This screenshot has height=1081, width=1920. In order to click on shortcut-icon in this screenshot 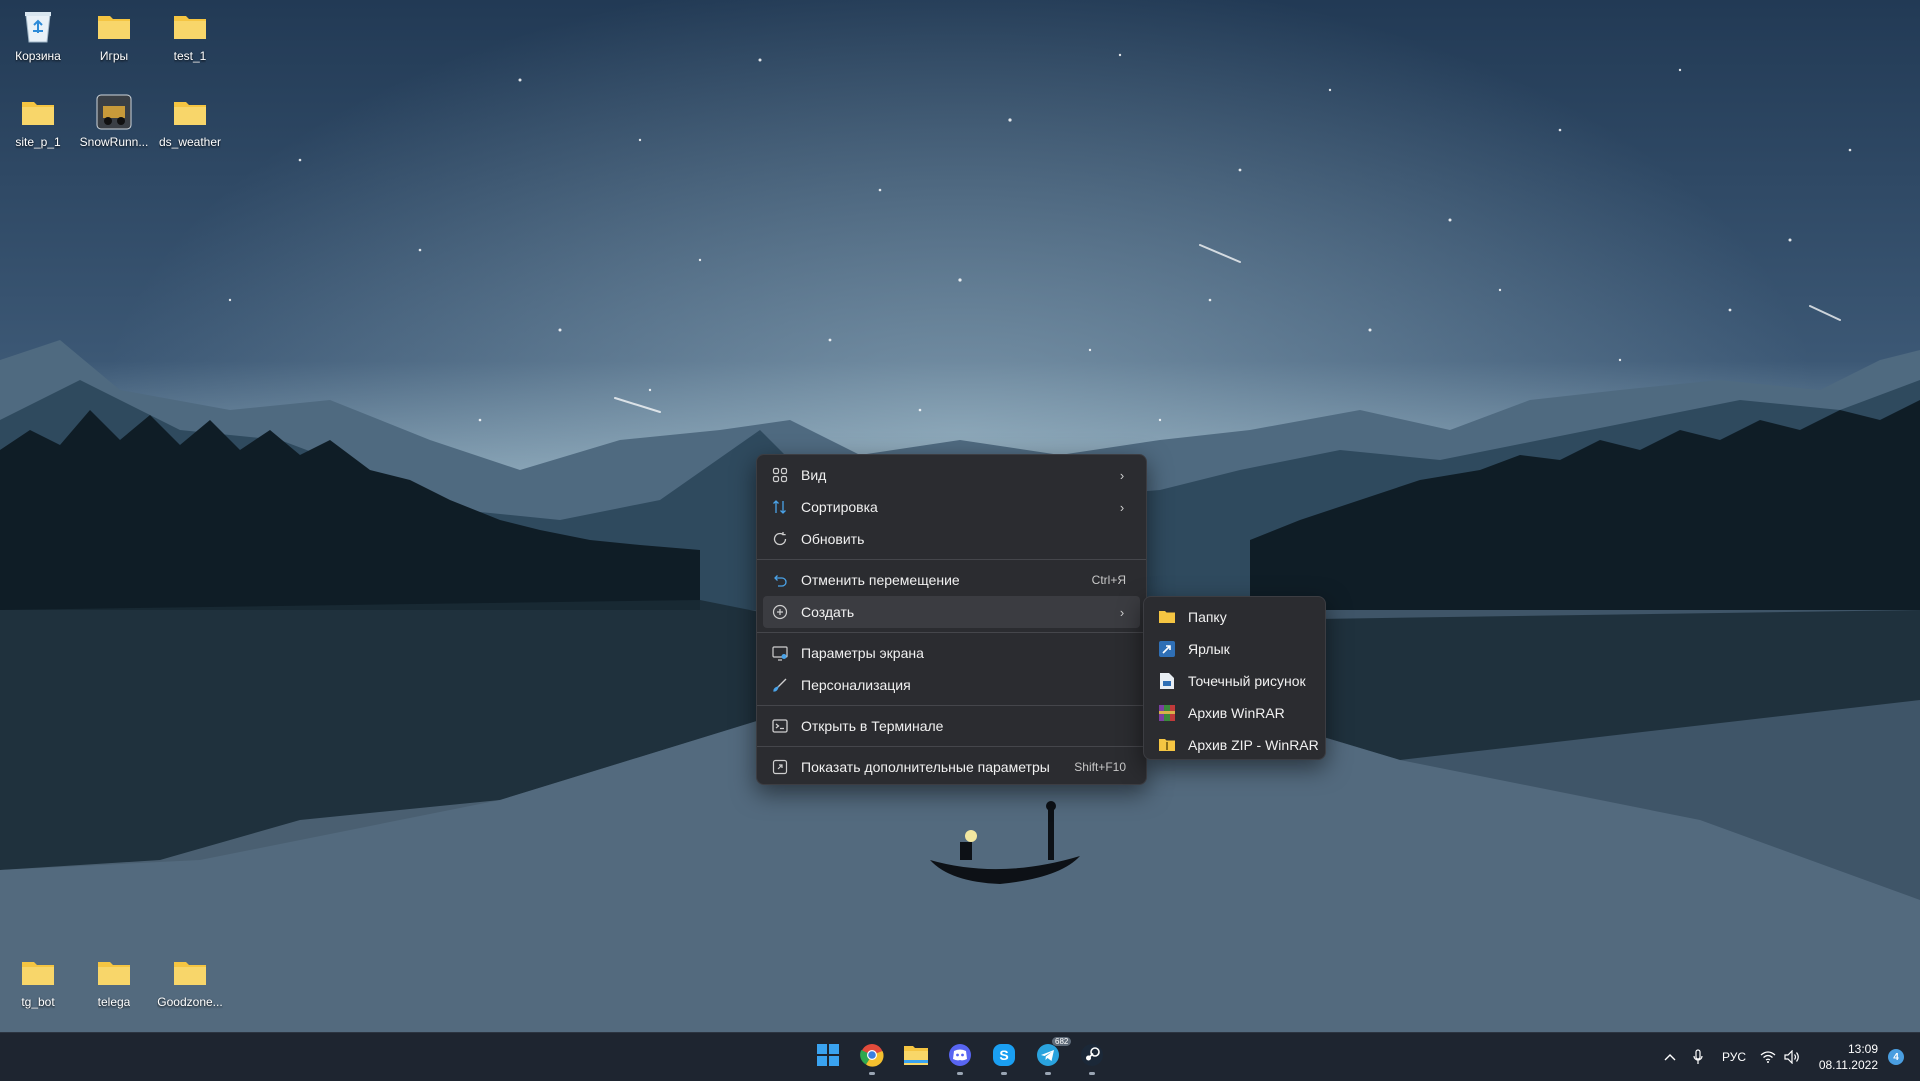, I will do `click(1167, 649)`.